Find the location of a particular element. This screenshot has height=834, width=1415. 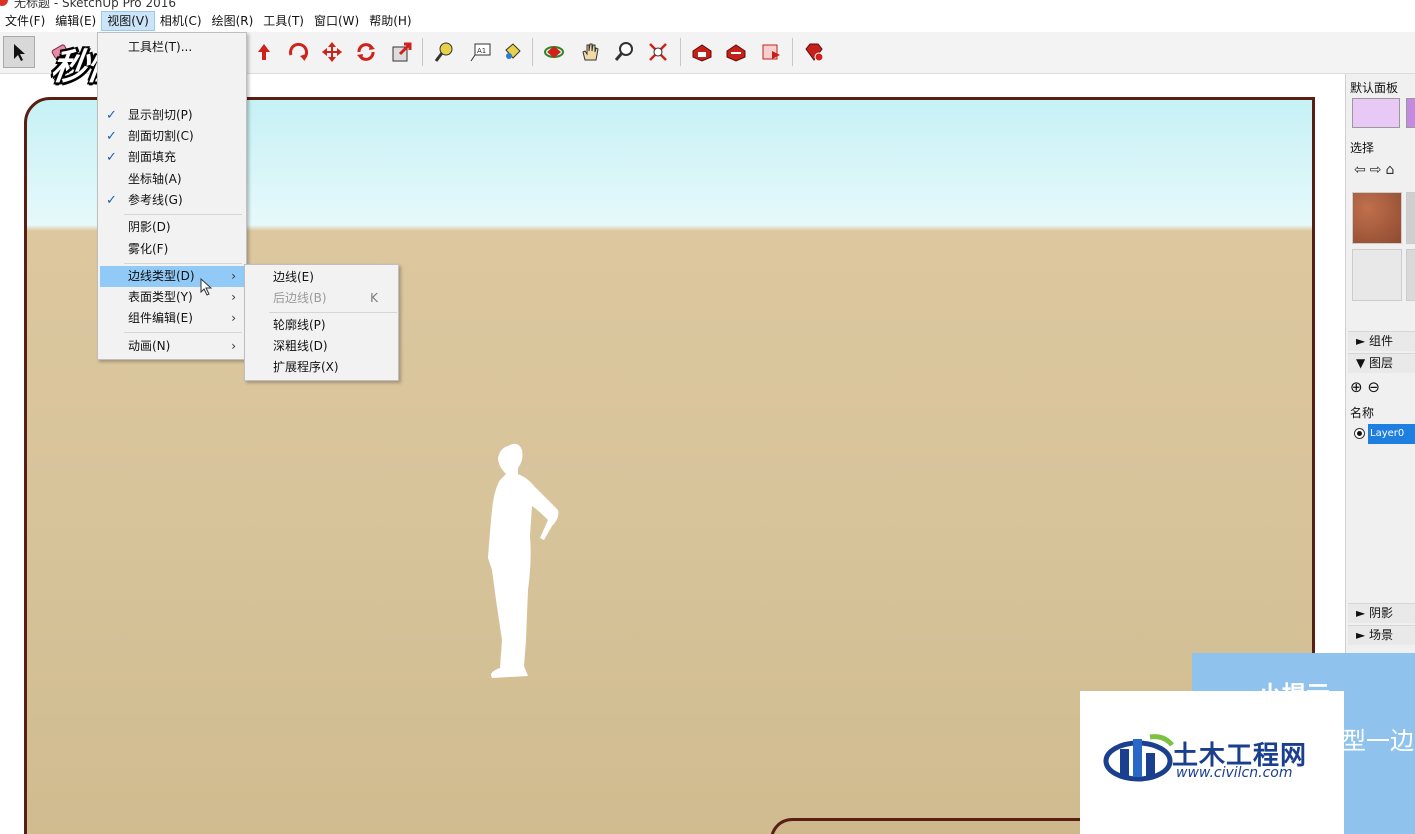

layer-name-header: 名称 is located at coordinates (1362, 413).